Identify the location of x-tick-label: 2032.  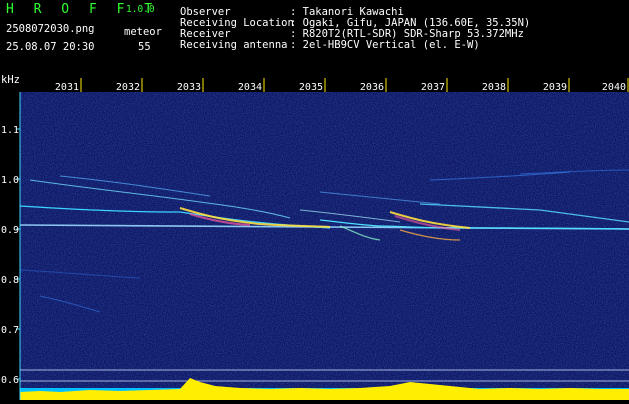
(128, 87).